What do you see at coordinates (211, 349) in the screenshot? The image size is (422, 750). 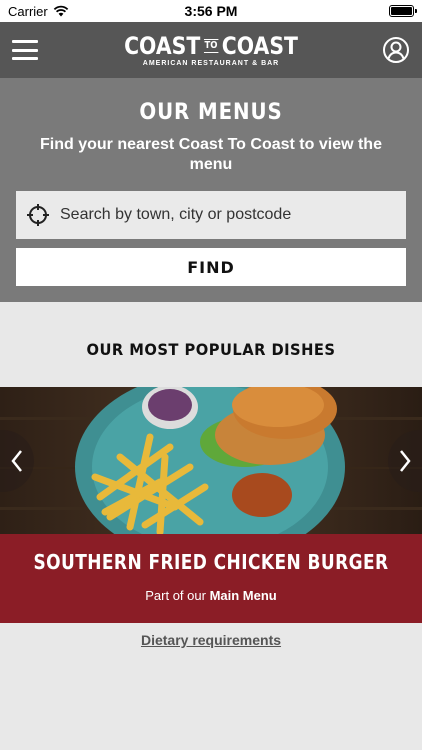 I see `popular-dishes-title: OUR MOST POPULAR DISHES` at bounding box center [211, 349].